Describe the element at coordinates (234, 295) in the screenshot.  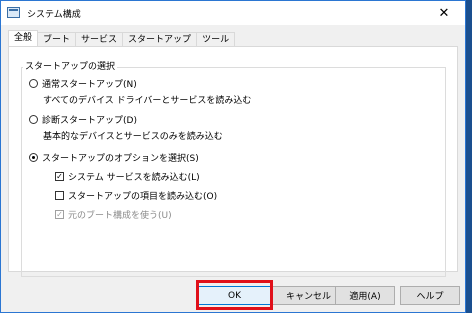
I see `ok-button: OK` at that location.